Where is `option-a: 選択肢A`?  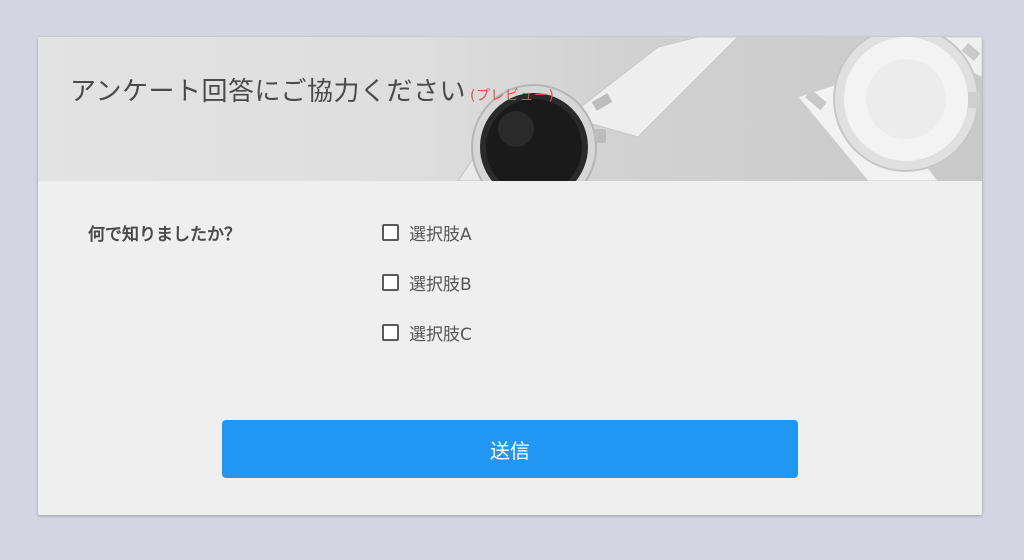
option-a: 選択肢A is located at coordinates (427, 232).